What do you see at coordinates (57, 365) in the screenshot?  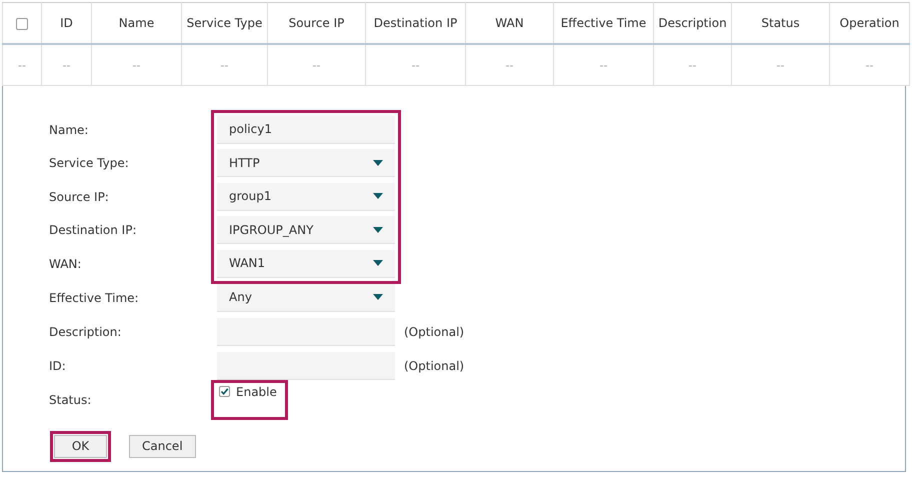 I see `field-label: ID:` at bounding box center [57, 365].